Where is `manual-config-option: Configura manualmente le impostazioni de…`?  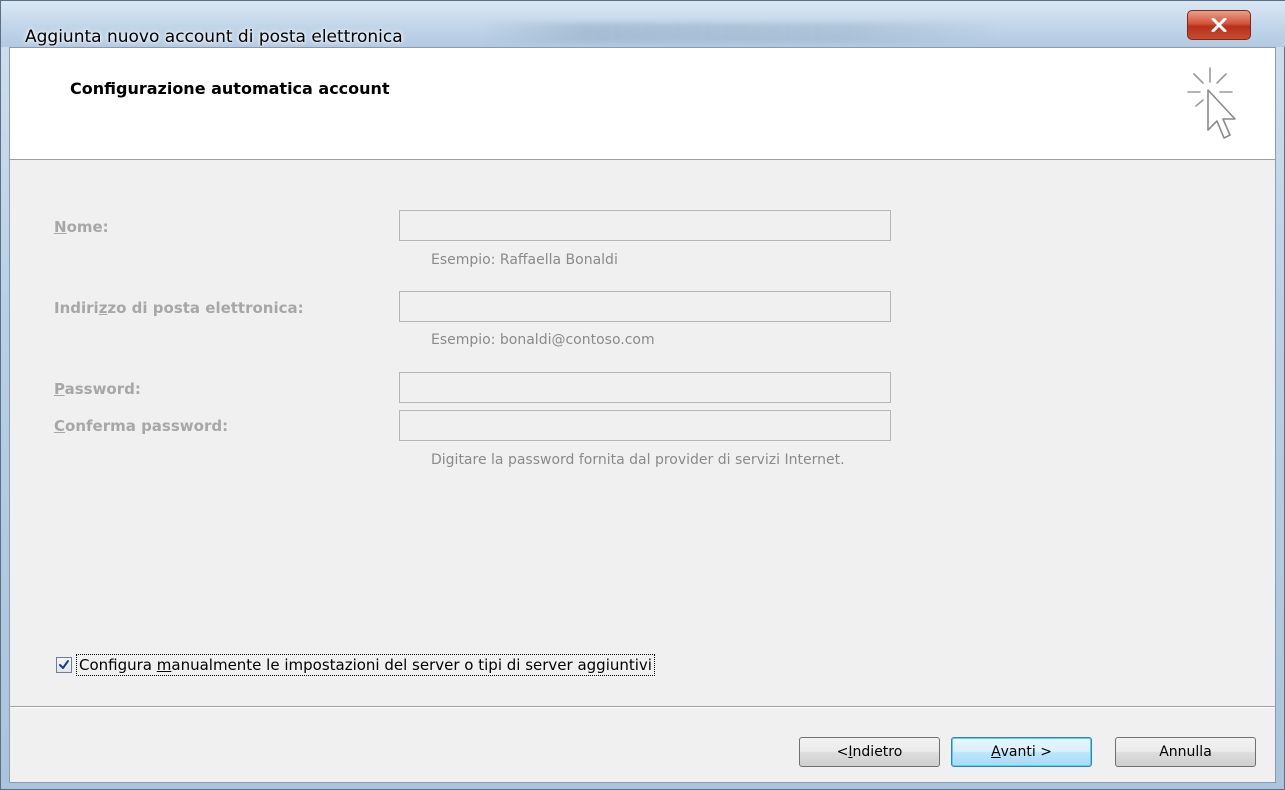
manual-config-option: Configura manualmente le impostazioni de… is located at coordinates (355, 665).